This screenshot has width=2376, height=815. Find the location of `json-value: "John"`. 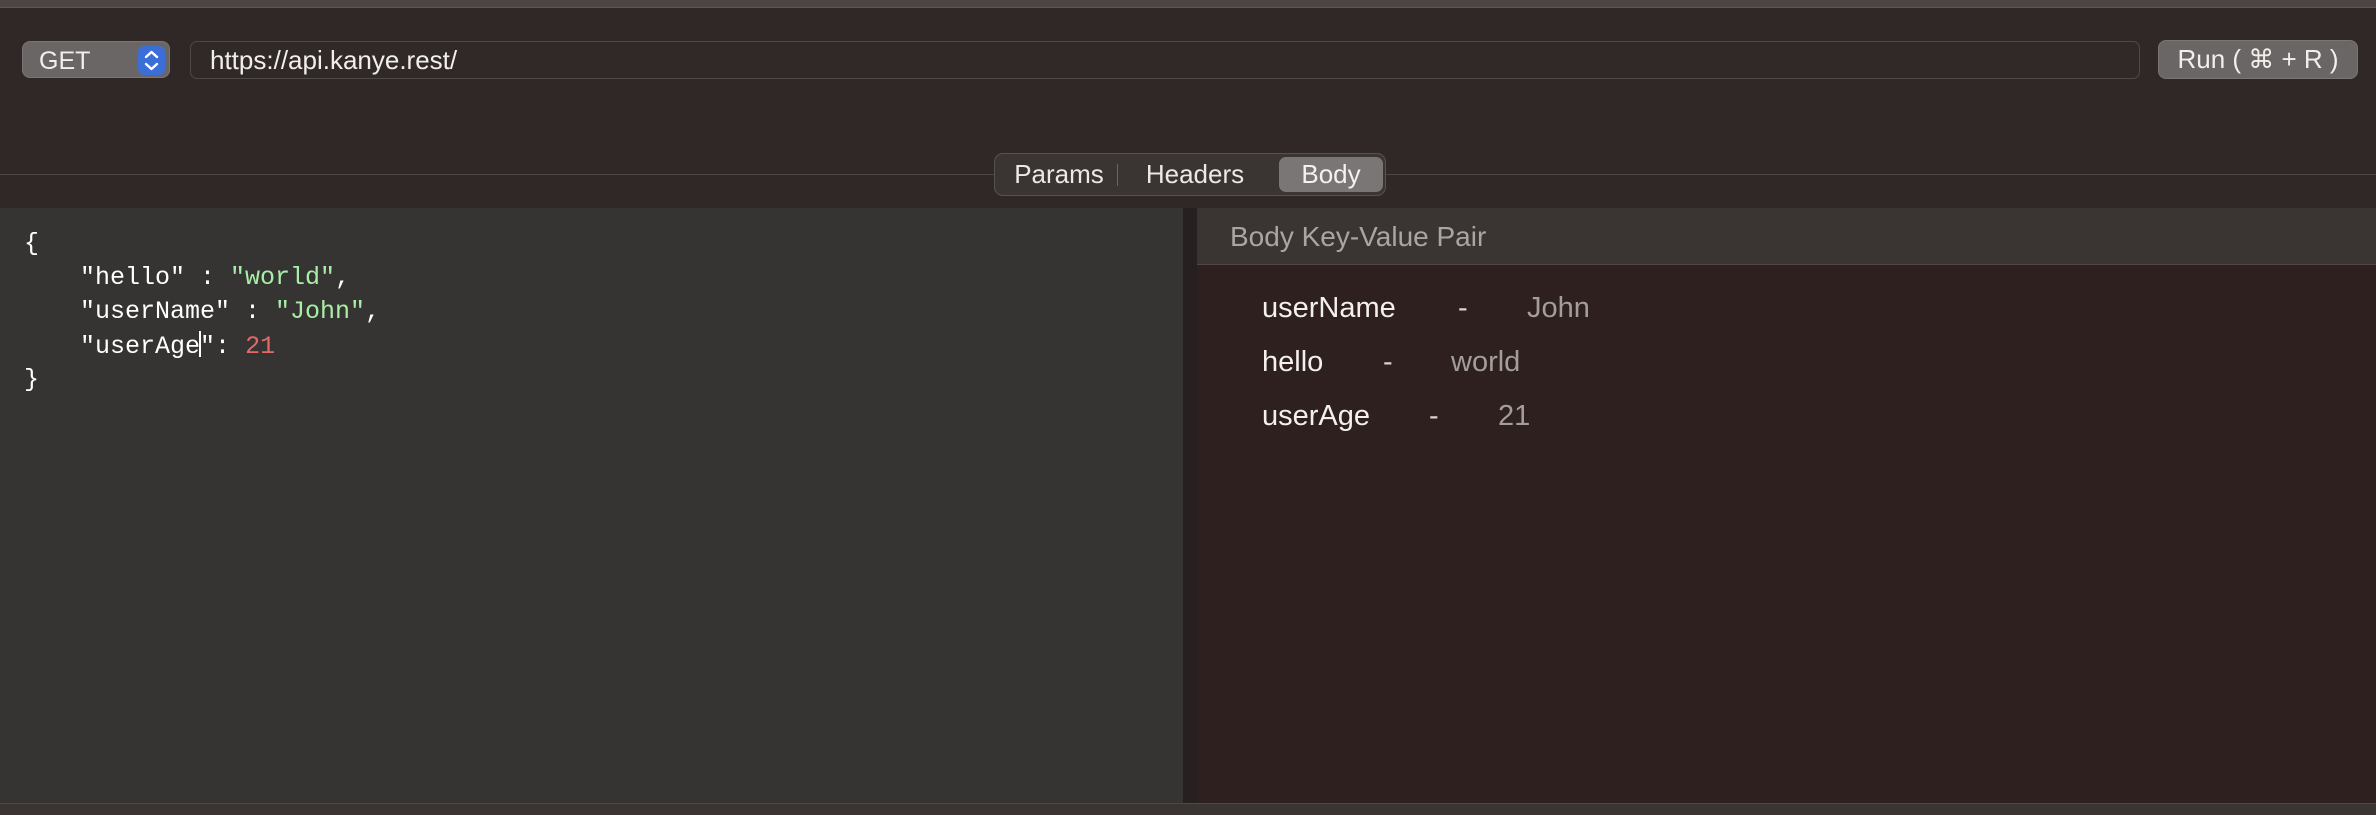

json-value: "John" is located at coordinates (320, 311).